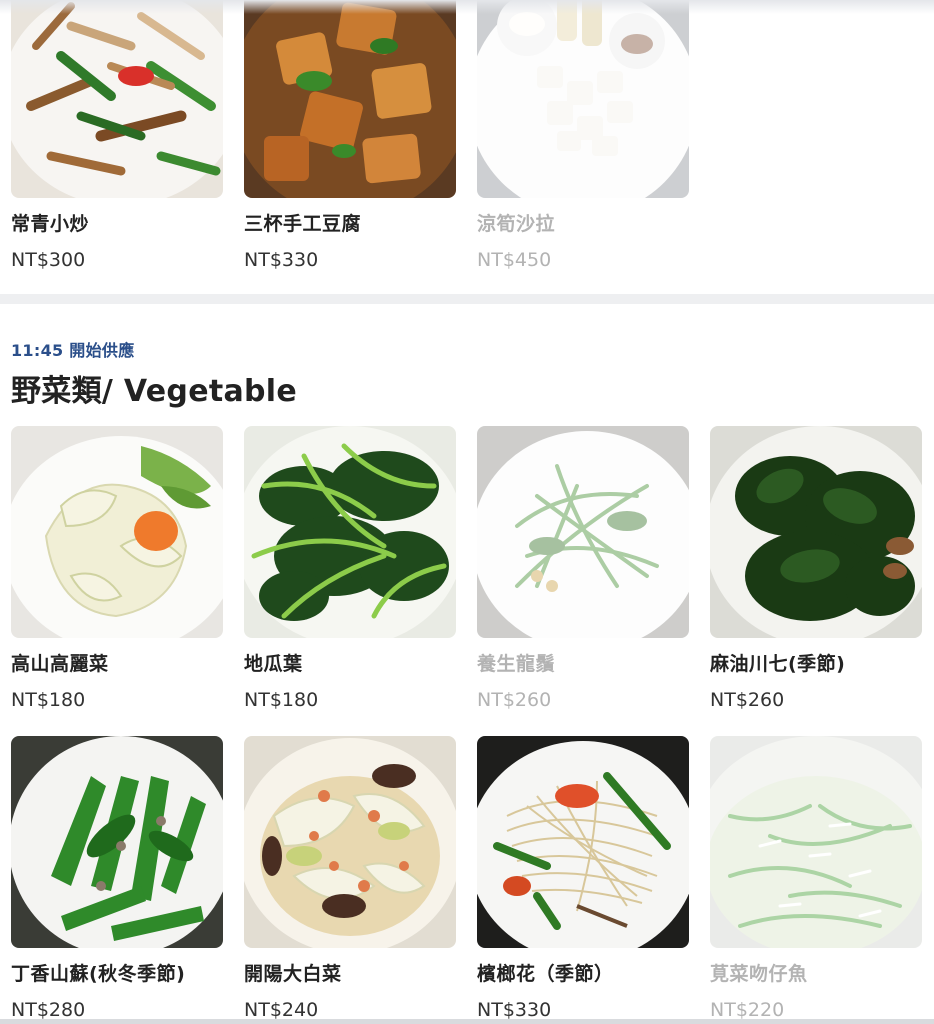 This screenshot has height=1024, width=934. I want to click on menu-item-name: 麻油川七(季節), so click(778, 664).